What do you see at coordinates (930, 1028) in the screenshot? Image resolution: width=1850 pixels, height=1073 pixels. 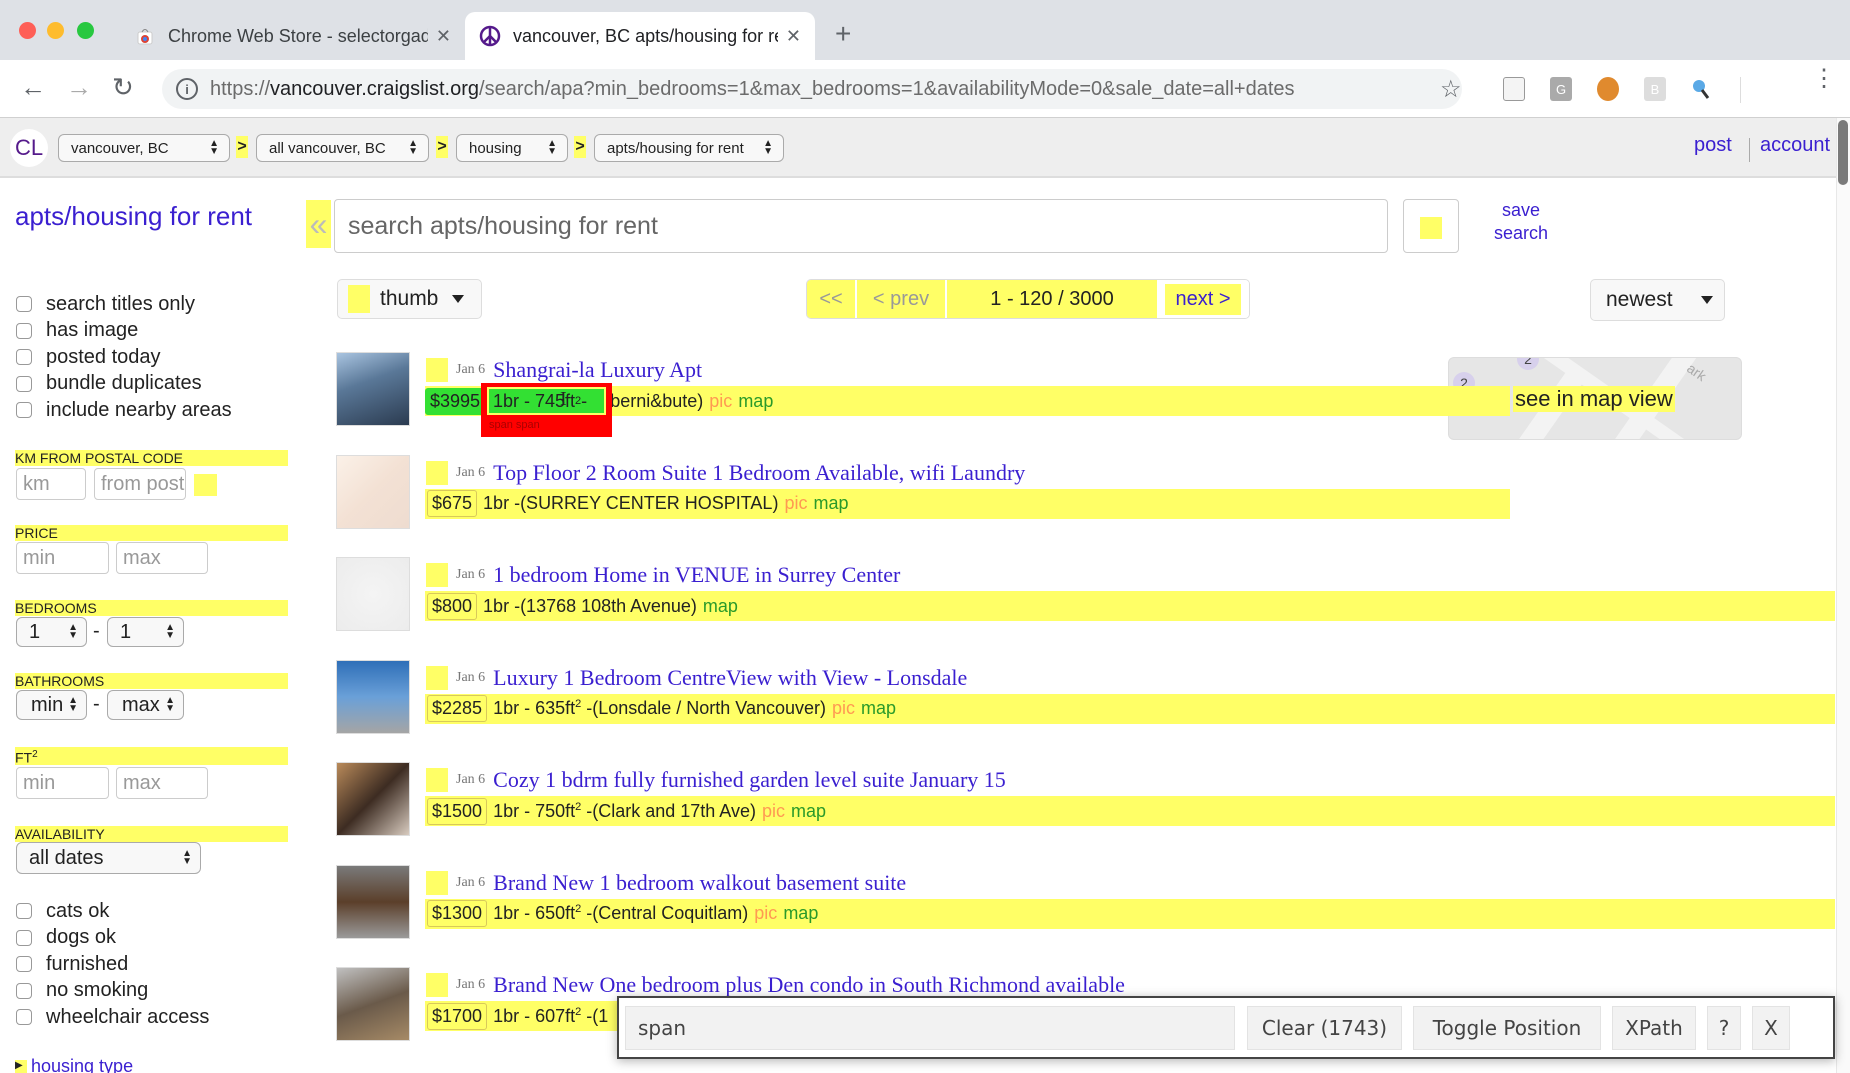 I see `css-selector-input: span` at bounding box center [930, 1028].